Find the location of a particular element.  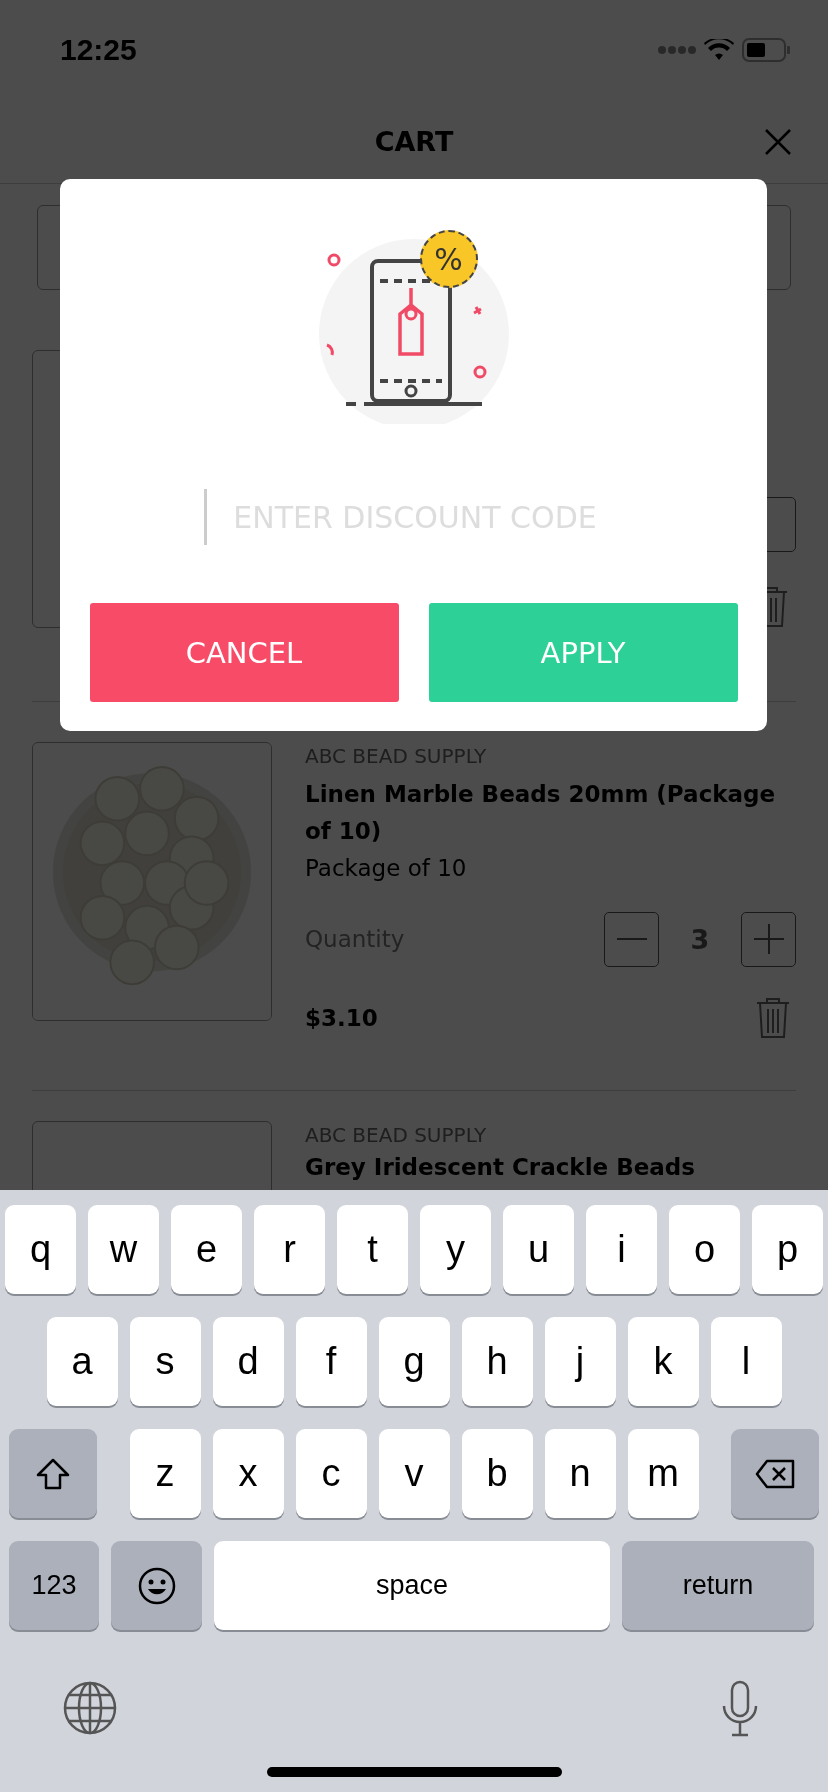

key: r is located at coordinates (289, 1249).